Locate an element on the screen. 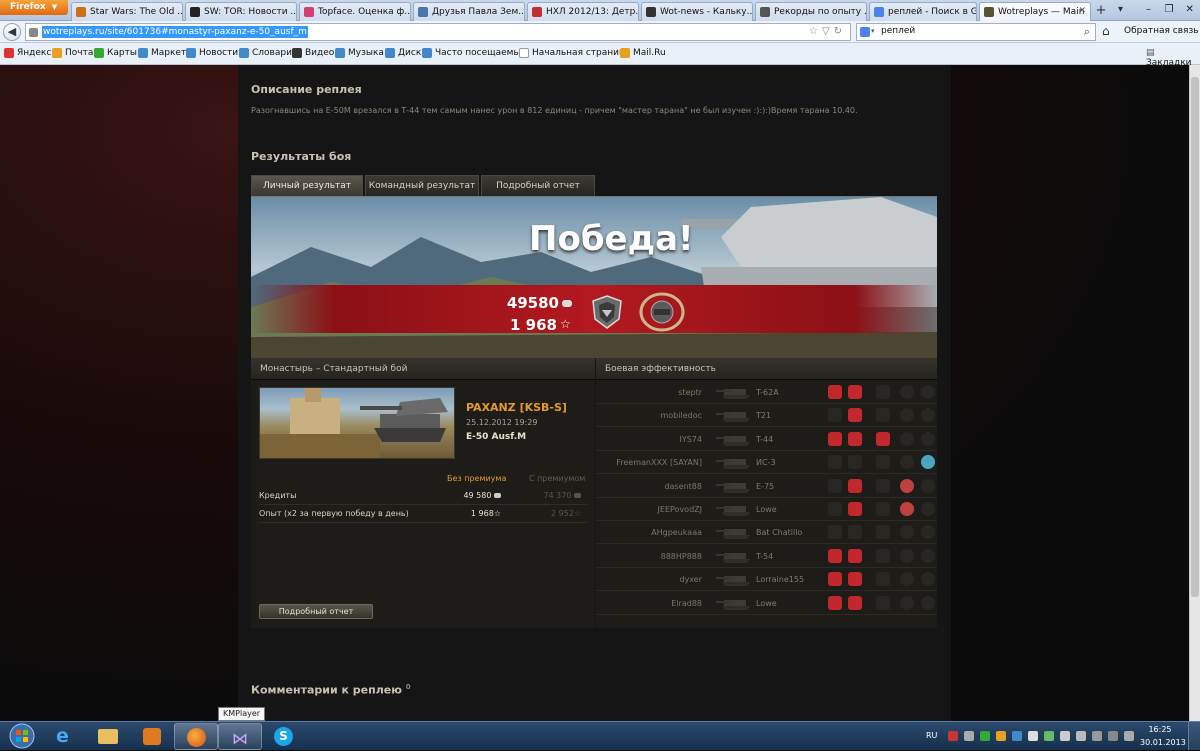 This screenshot has width=1200, height=751. detailed-report-button: Подробный отчет is located at coordinates (316, 611).